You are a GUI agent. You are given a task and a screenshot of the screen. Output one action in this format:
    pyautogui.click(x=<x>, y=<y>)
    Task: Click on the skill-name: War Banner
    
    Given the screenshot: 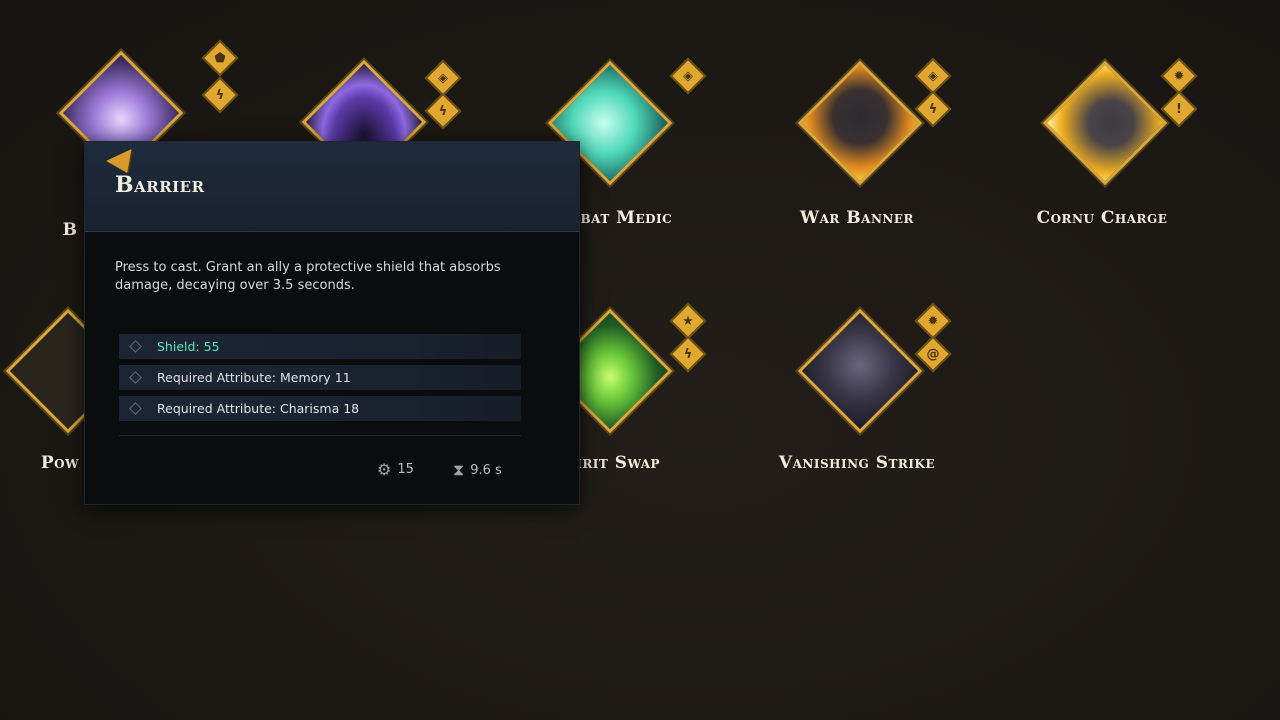 What is the action you would take?
    pyautogui.click(x=857, y=218)
    